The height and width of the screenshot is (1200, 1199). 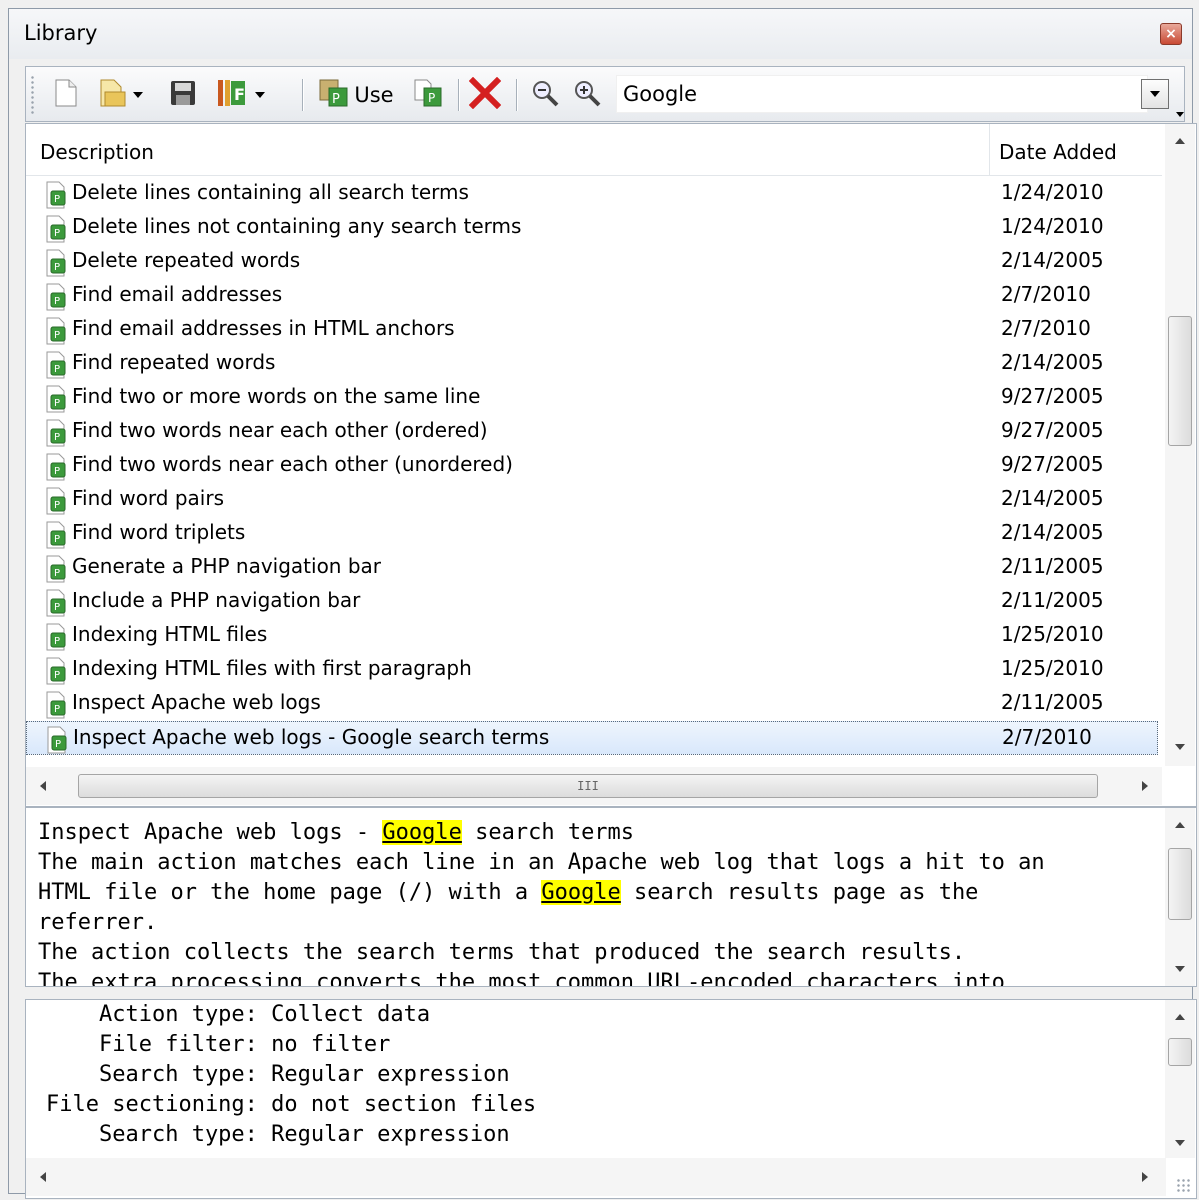 I want to click on new-icon, so click(x=66, y=95).